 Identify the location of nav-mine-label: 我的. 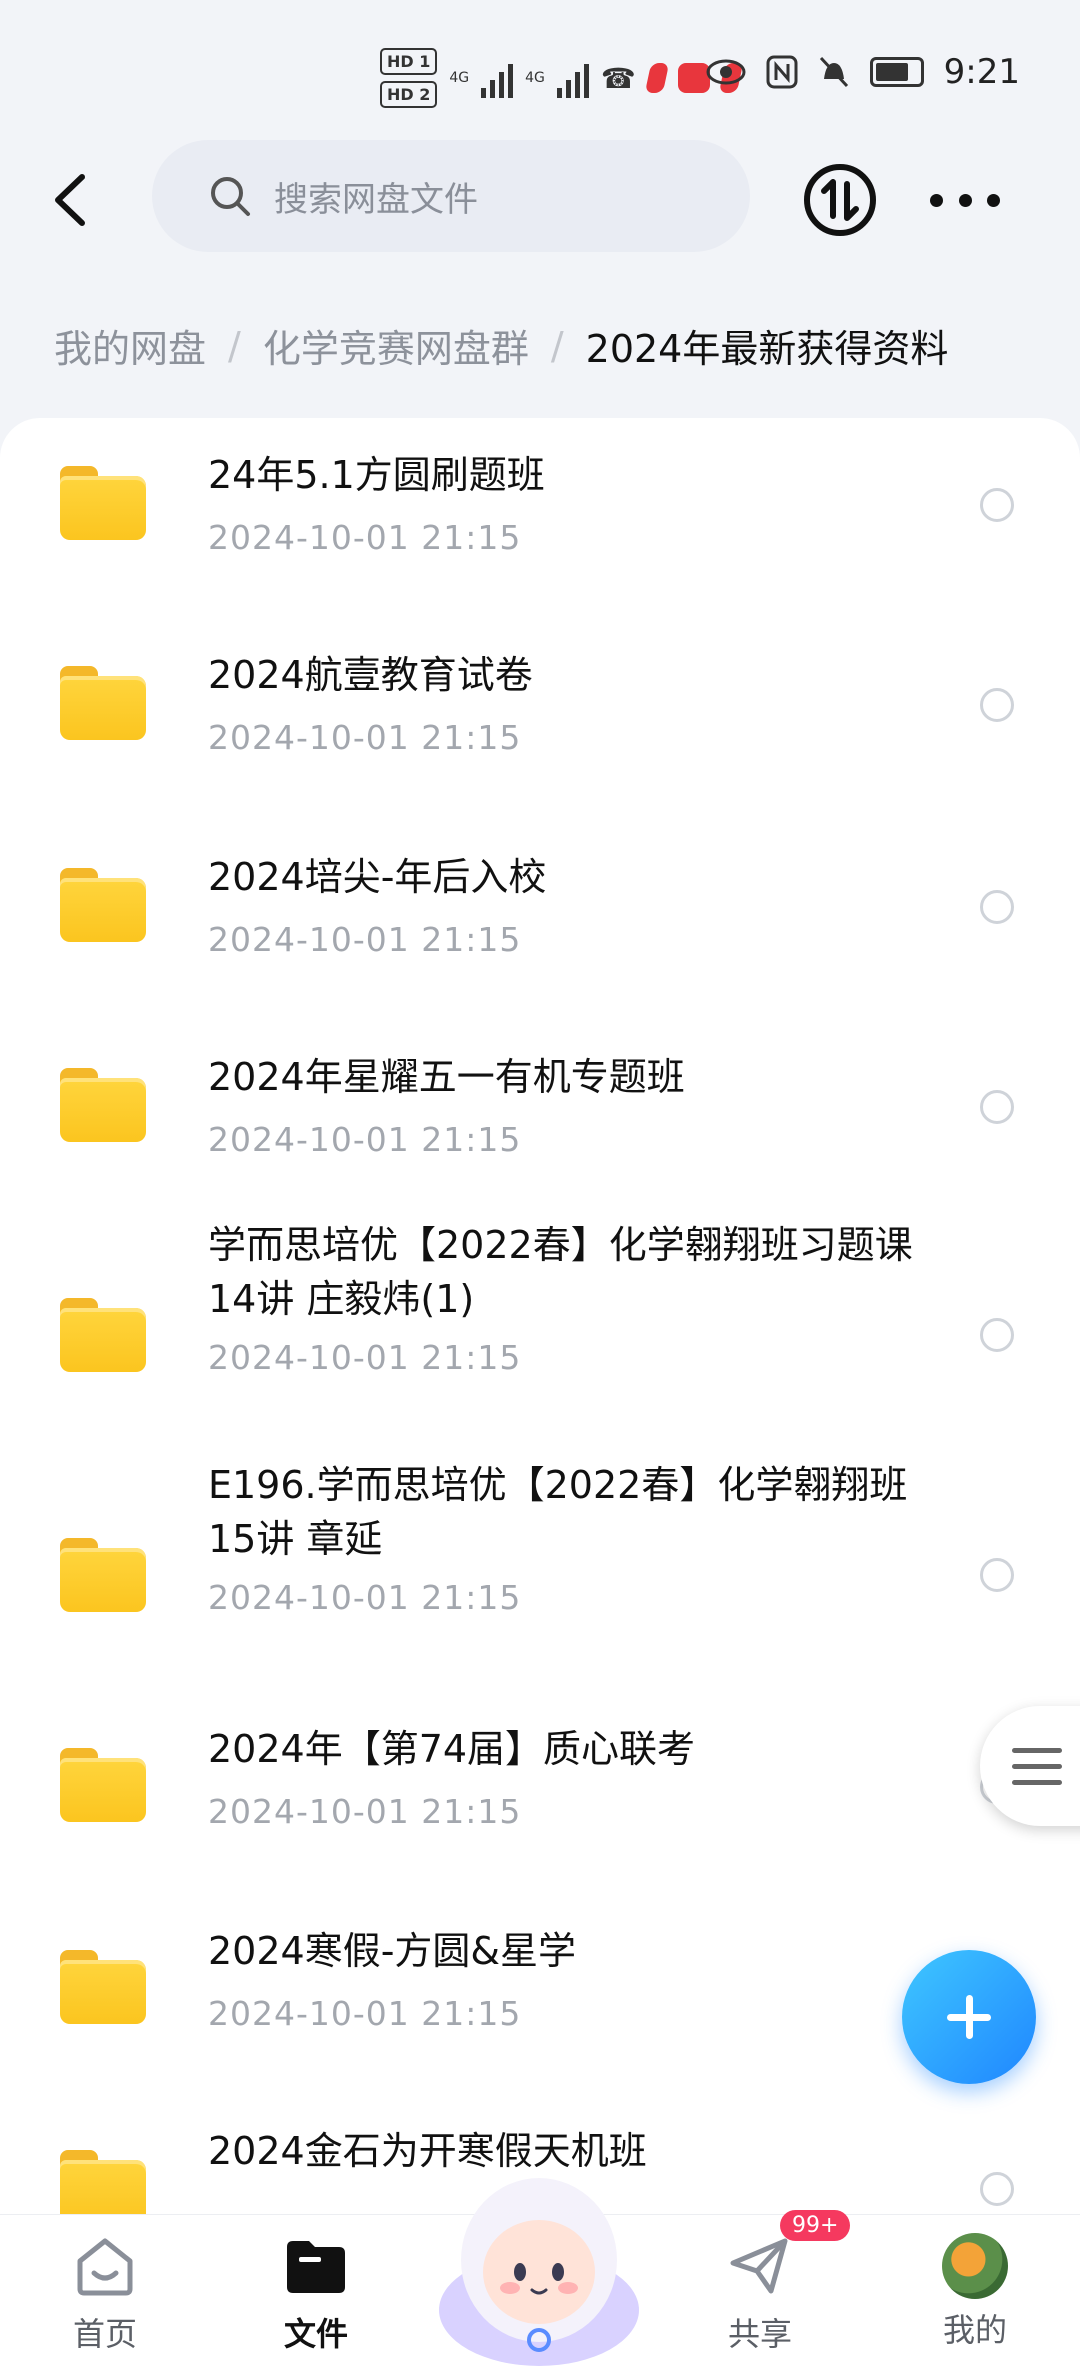
(974, 2330).